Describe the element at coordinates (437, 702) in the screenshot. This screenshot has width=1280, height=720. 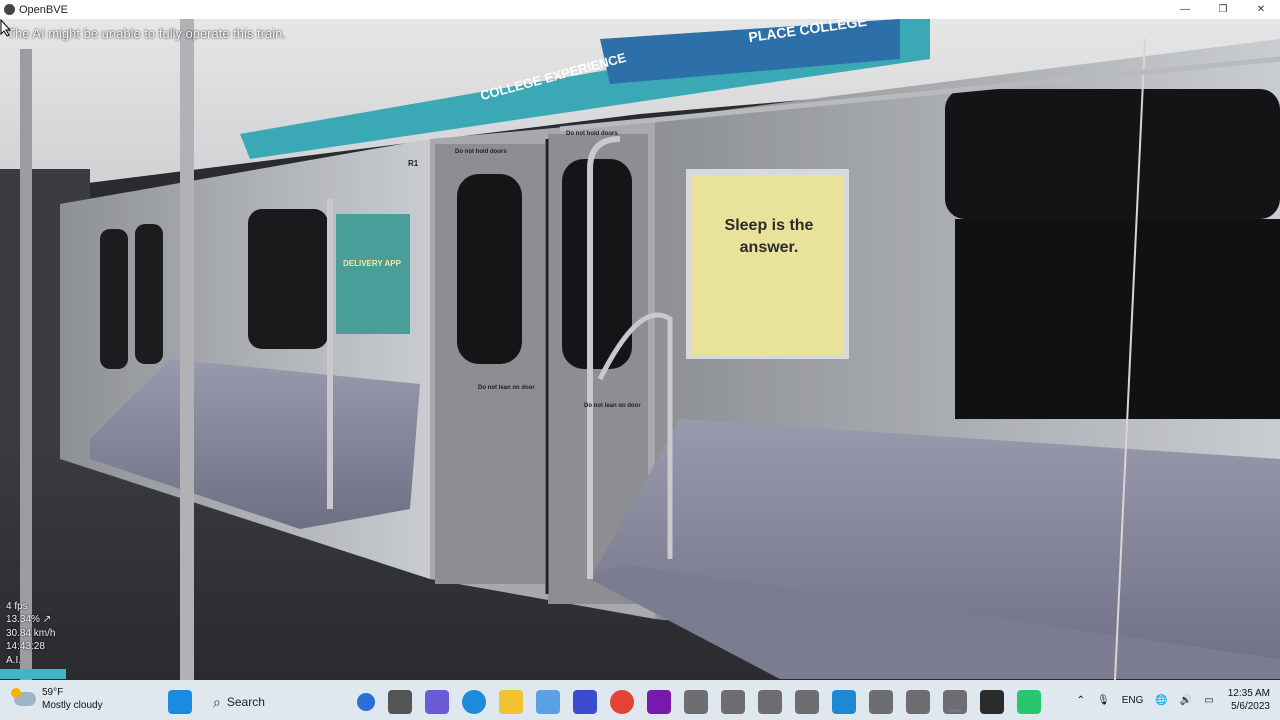
I see `chat-icon` at that location.